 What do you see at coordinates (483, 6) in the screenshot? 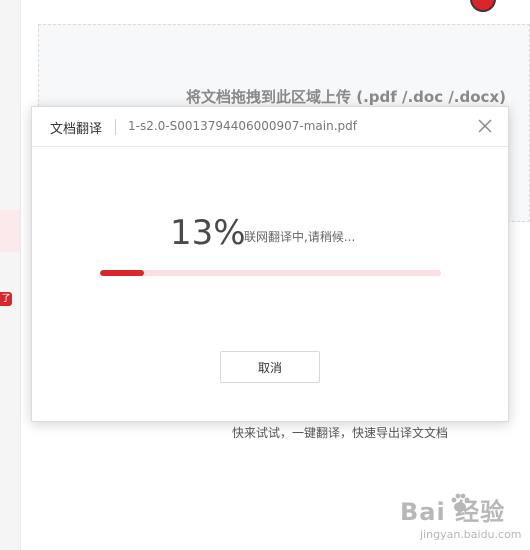
I see `avatar` at bounding box center [483, 6].